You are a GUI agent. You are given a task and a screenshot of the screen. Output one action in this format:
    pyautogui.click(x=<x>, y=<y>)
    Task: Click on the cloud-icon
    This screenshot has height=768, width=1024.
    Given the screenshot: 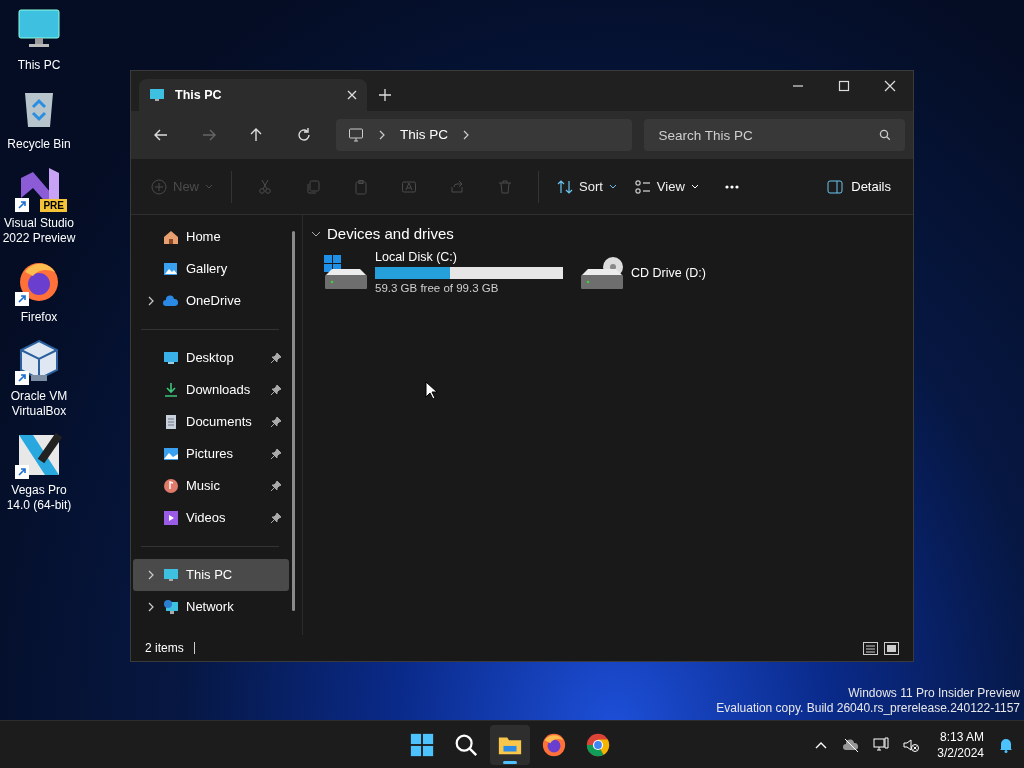 What is the action you would take?
    pyautogui.click(x=171, y=301)
    